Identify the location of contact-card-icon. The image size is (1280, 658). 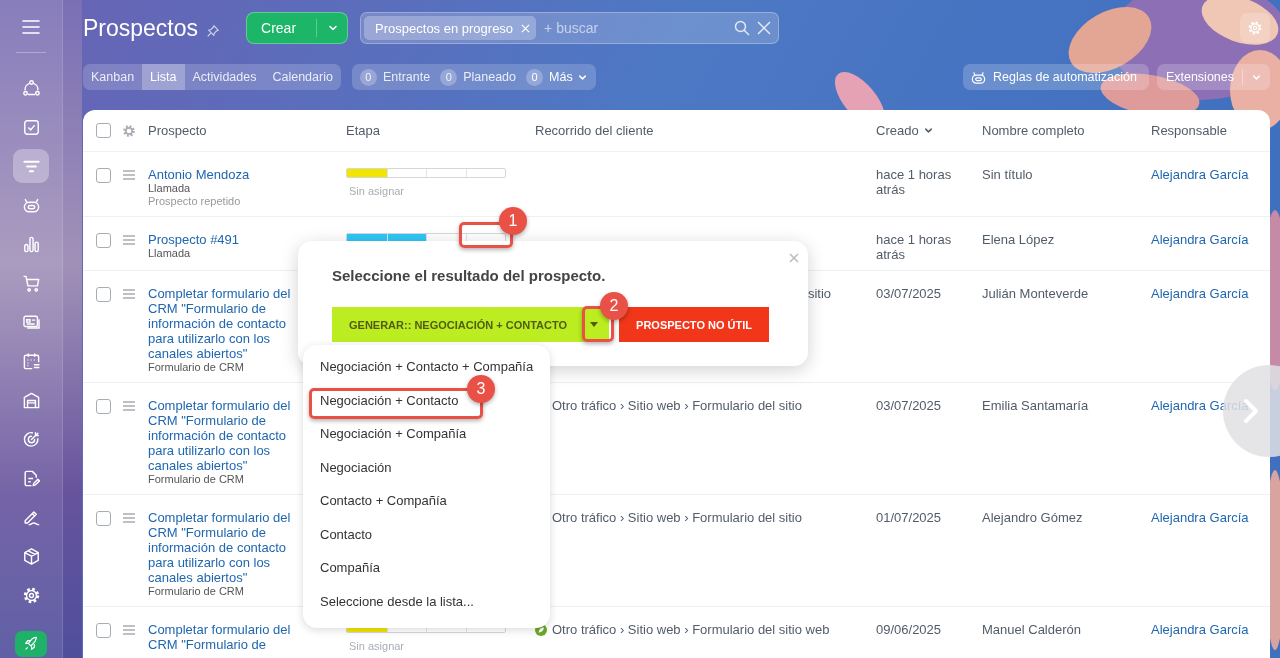
(31, 322).